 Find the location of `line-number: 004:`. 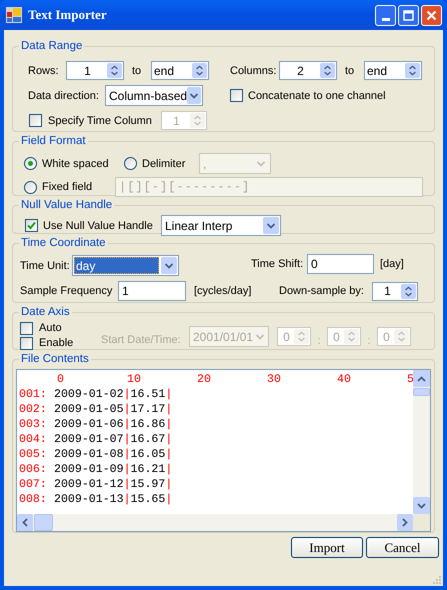

line-number: 004: is located at coordinates (33, 440).